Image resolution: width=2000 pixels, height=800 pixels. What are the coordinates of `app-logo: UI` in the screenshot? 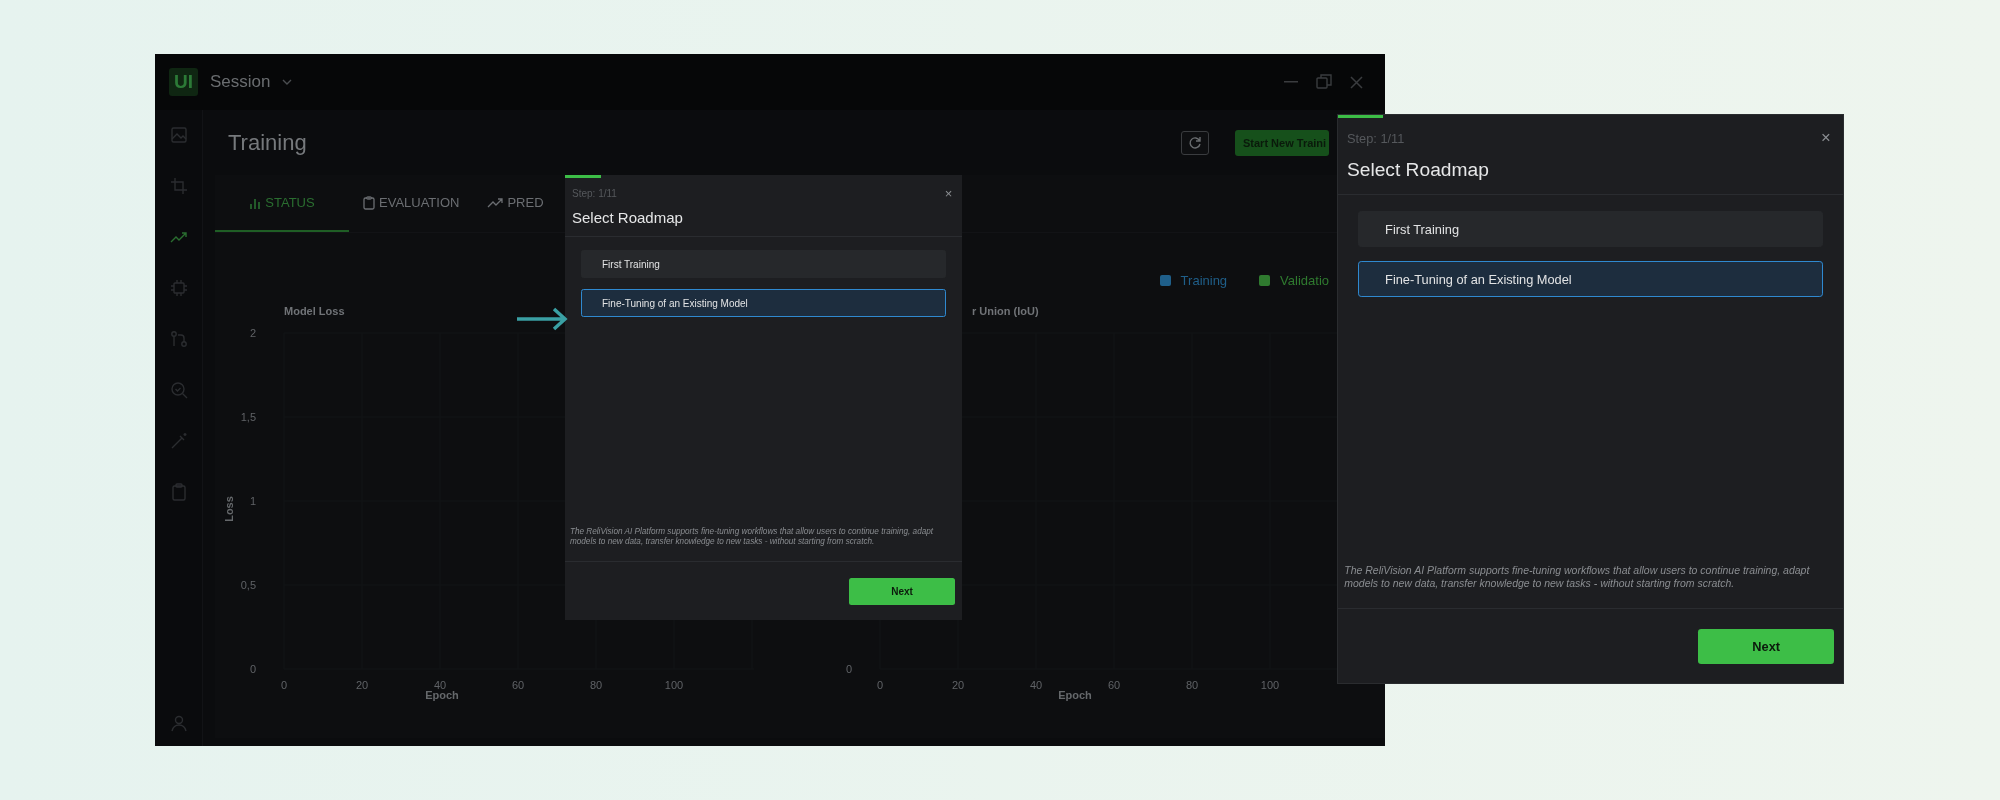 It's located at (183, 82).